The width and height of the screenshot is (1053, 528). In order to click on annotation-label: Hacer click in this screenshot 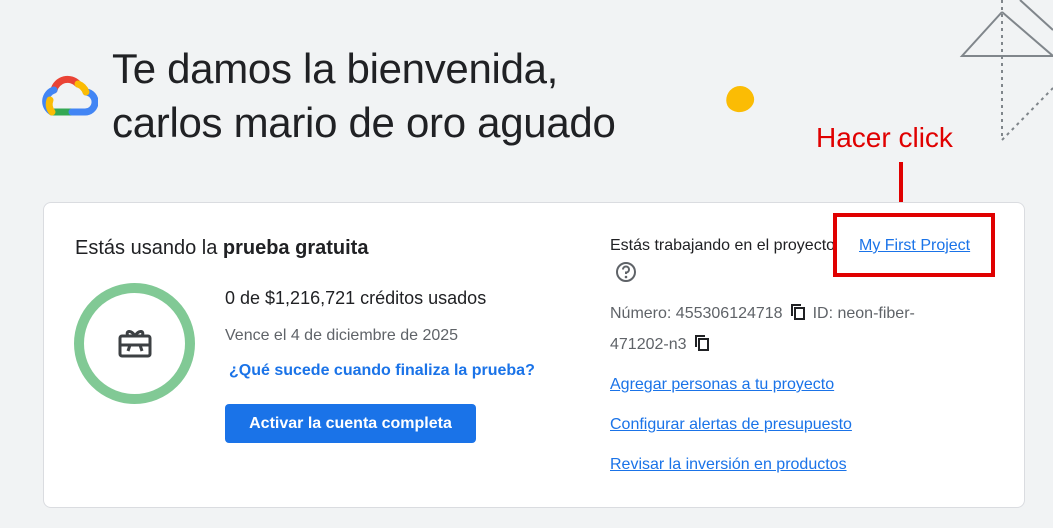, I will do `click(884, 137)`.